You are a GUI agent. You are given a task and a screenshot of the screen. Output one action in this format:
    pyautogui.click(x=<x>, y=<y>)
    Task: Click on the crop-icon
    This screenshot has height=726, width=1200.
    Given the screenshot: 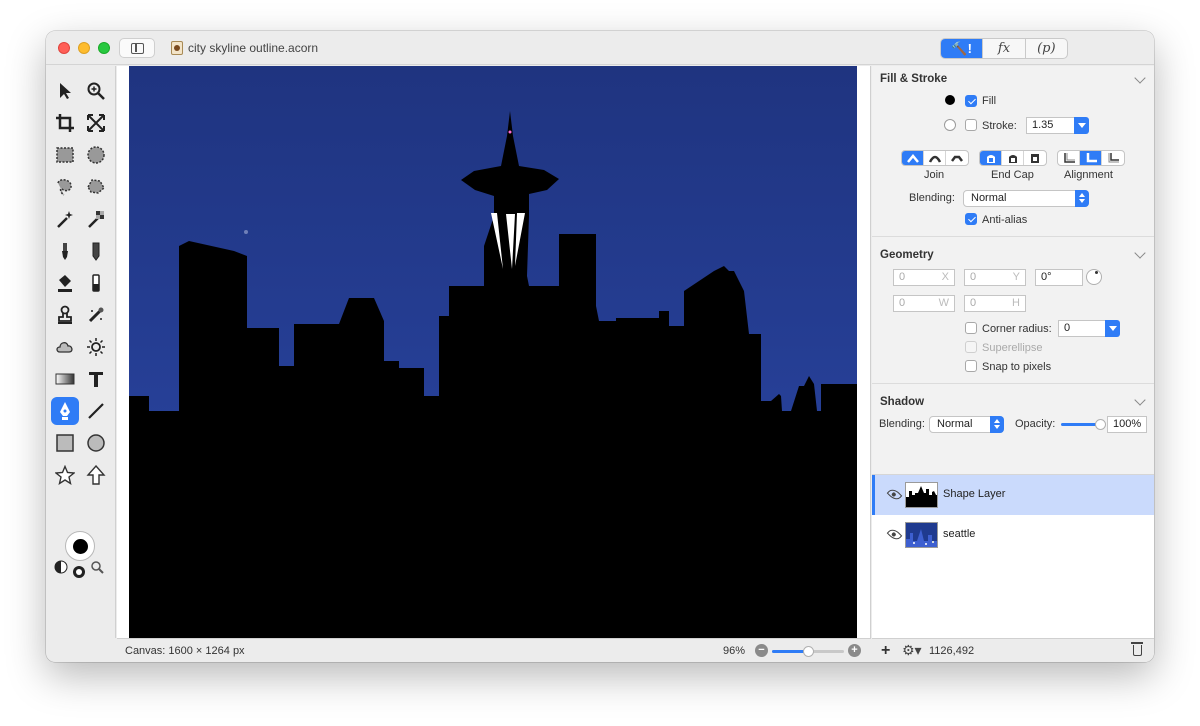 What is the action you would take?
    pyautogui.click(x=65, y=123)
    